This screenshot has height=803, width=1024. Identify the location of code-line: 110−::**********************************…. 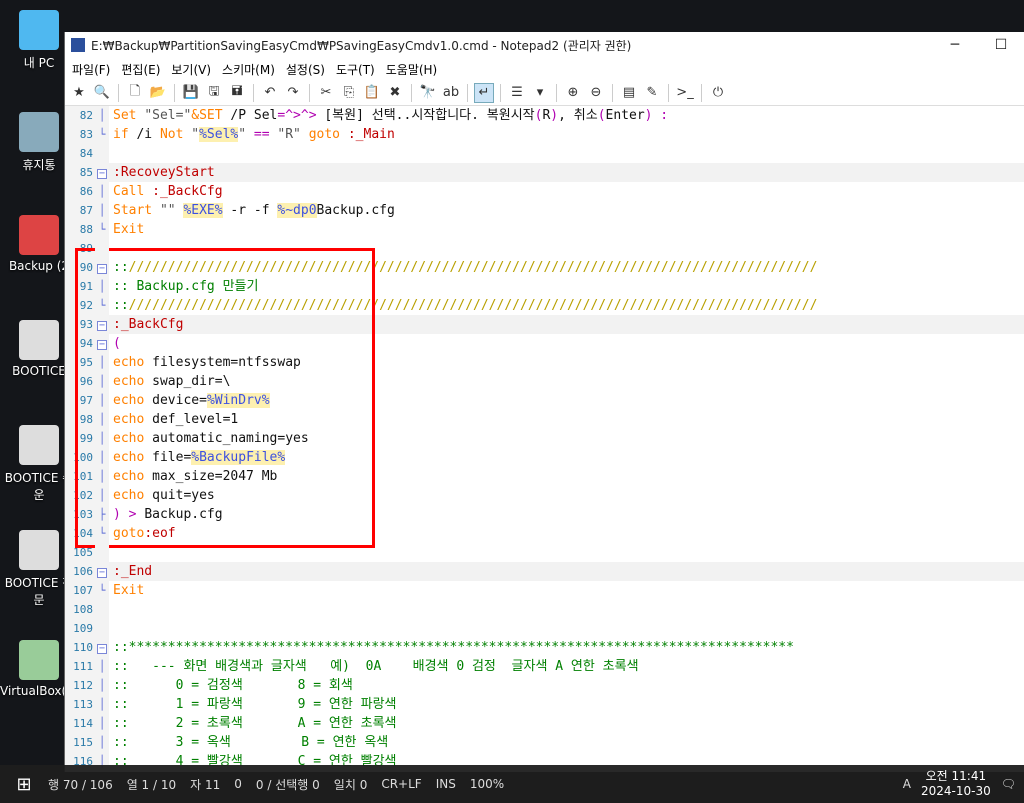
(544, 647).